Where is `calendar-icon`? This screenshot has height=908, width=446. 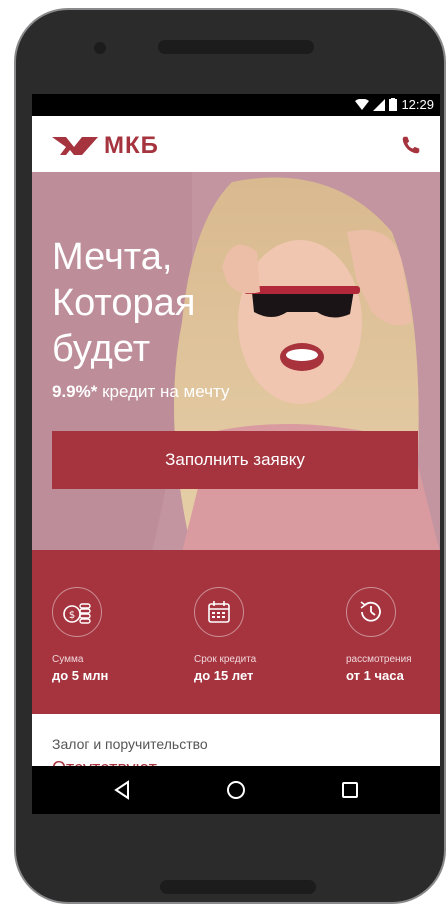 calendar-icon is located at coordinates (219, 612).